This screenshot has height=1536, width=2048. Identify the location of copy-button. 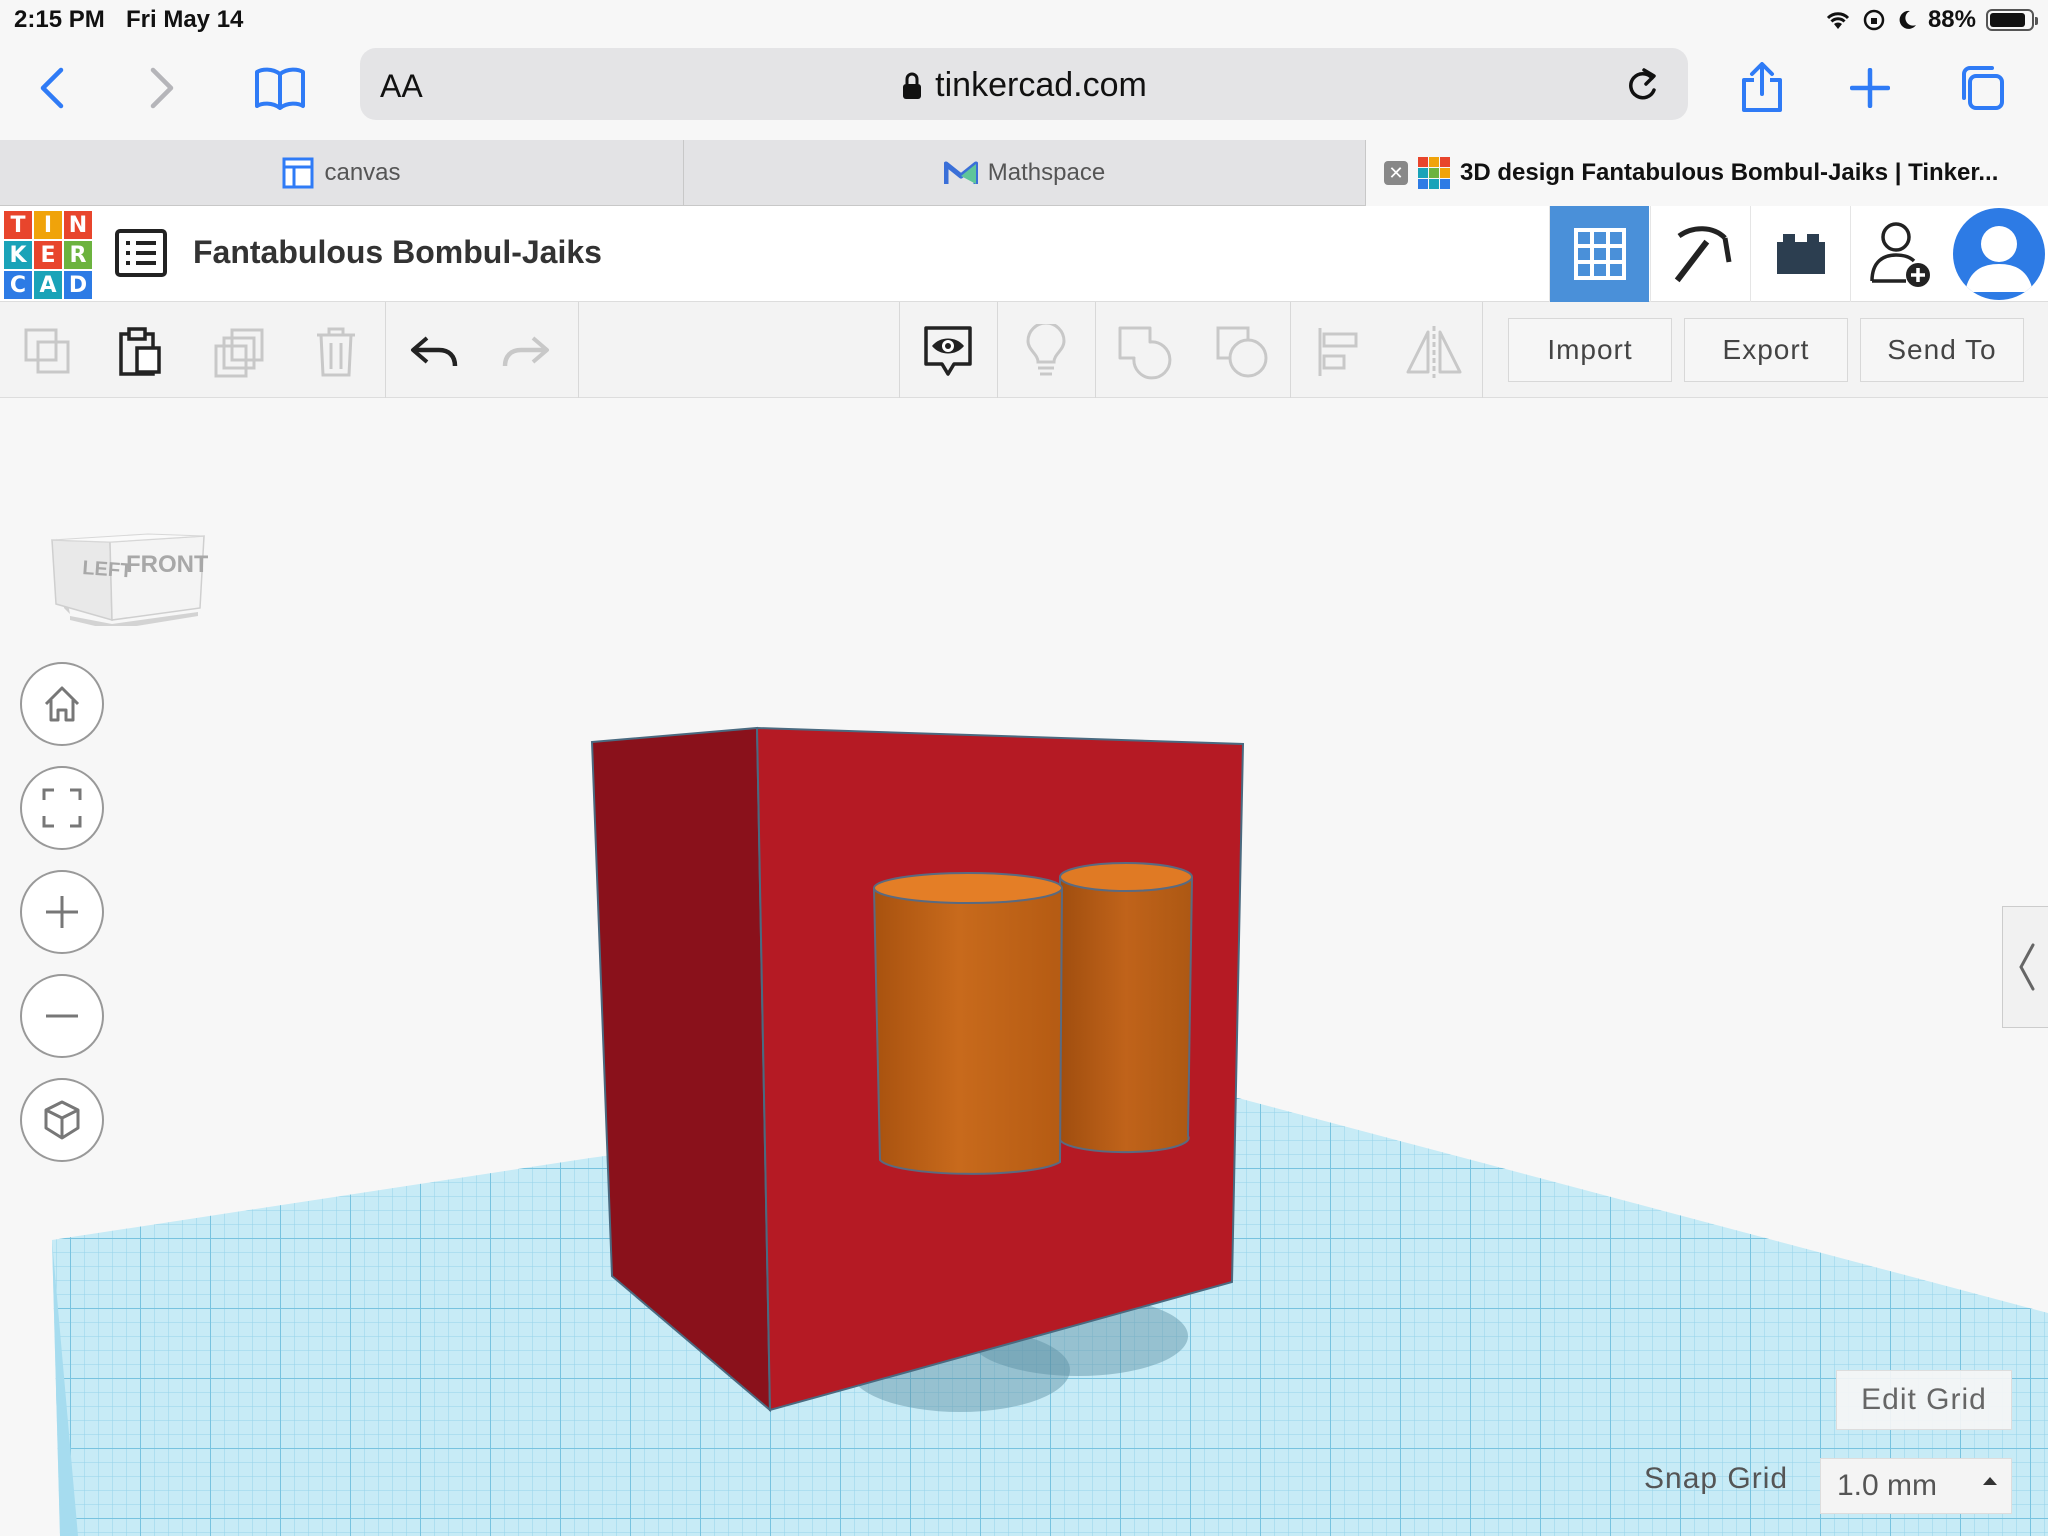
(48, 352).